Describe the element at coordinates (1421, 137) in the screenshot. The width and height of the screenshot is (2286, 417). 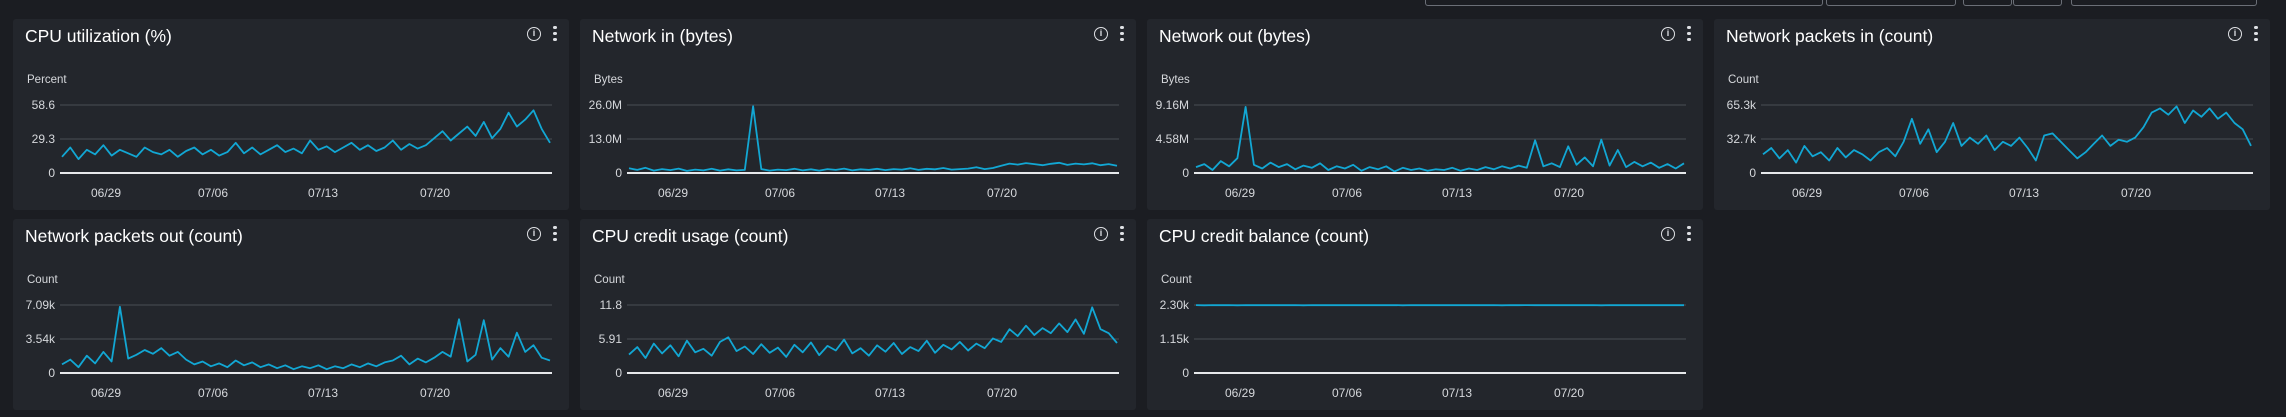
I see `line-chart: Bytes 9.16M 4.58M 0 06/29 07/06 07/13 07/20` at that location.